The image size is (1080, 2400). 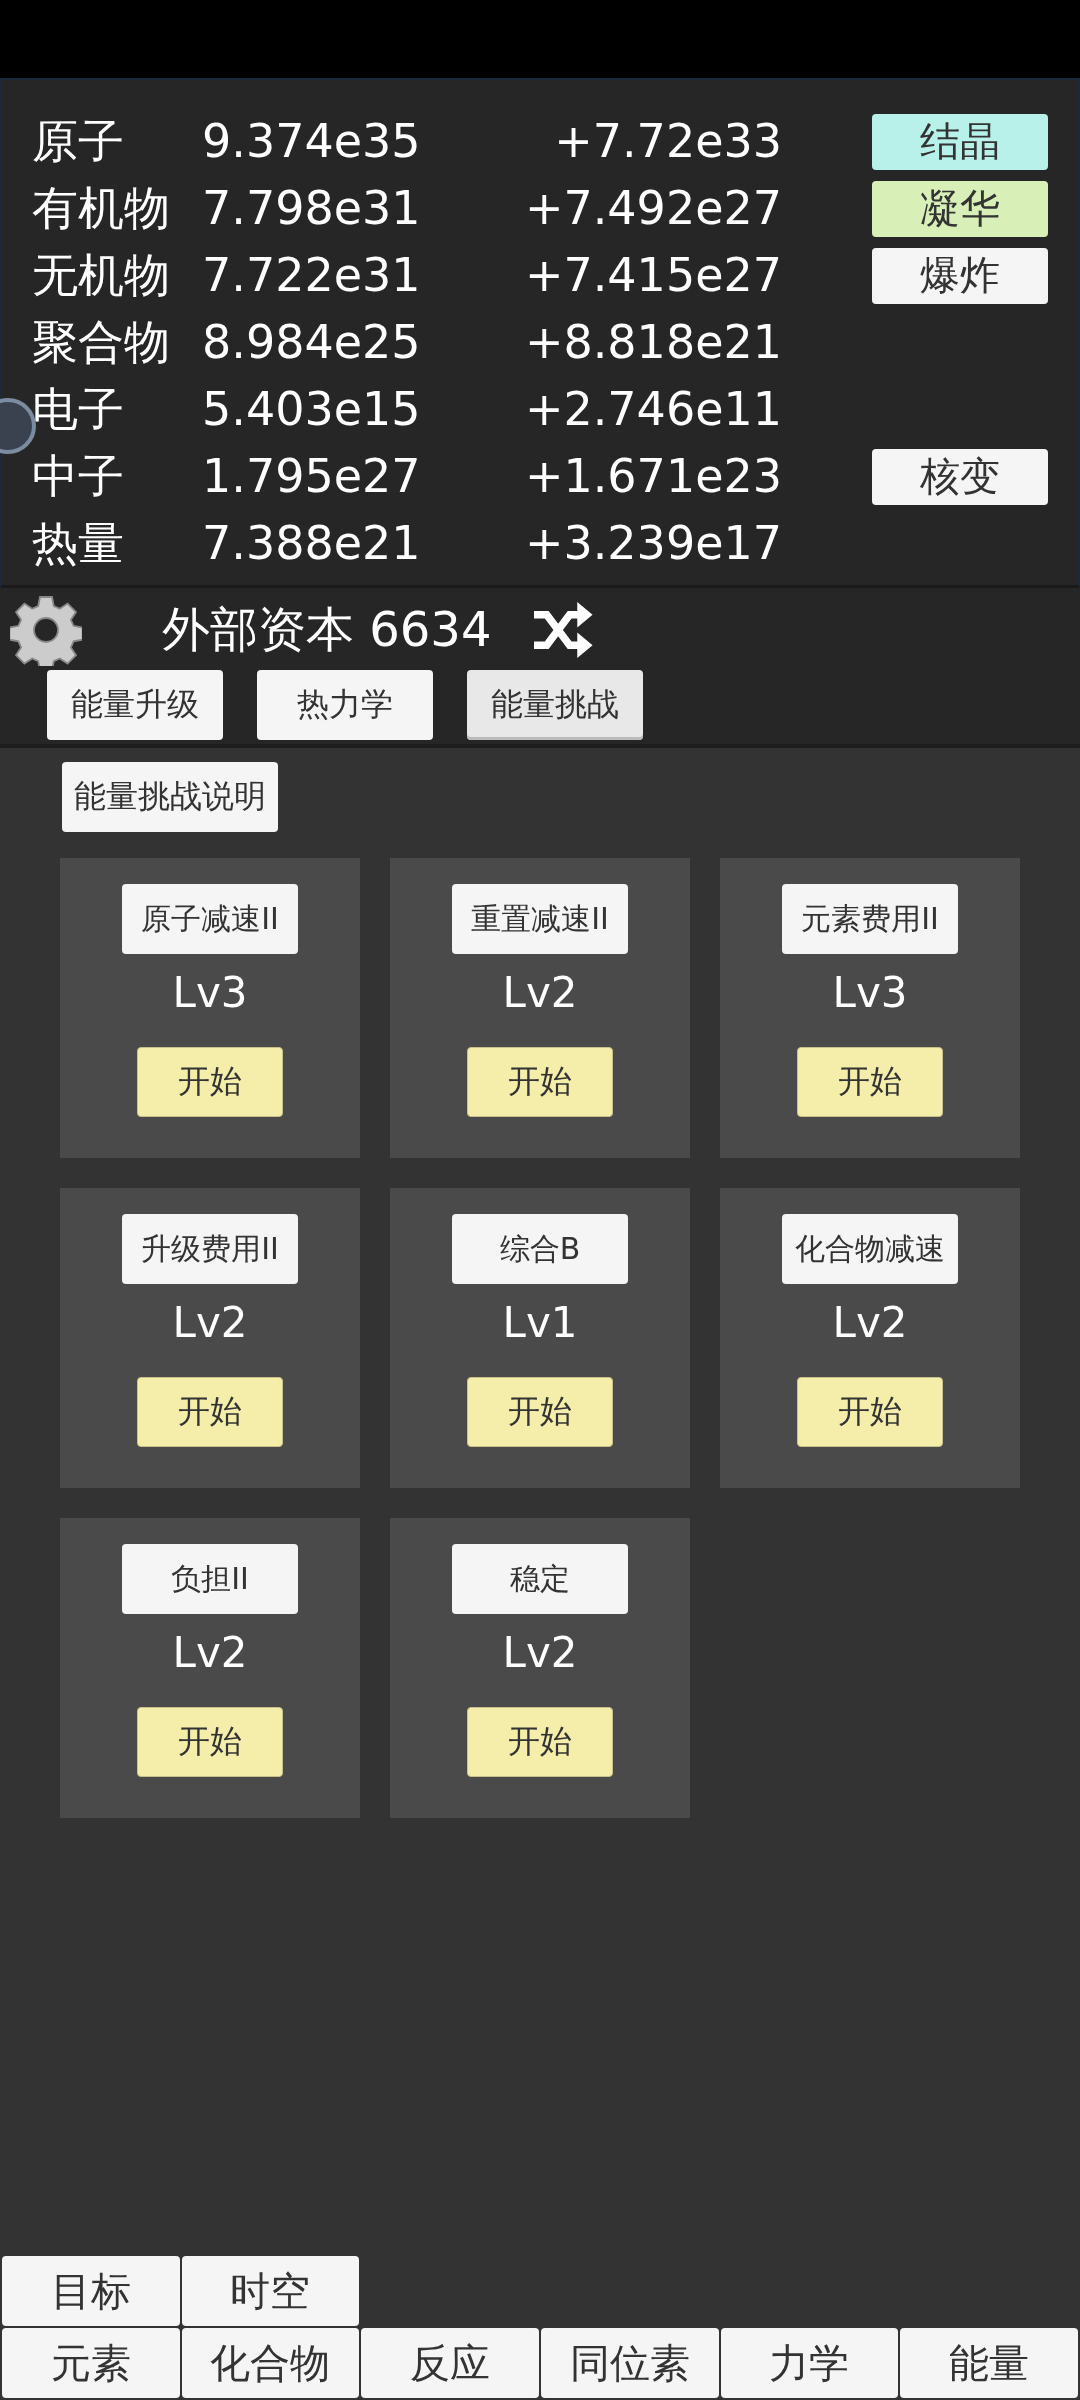 I want to click on resource-amount: 7.798e31, so click(x=312, y=208).